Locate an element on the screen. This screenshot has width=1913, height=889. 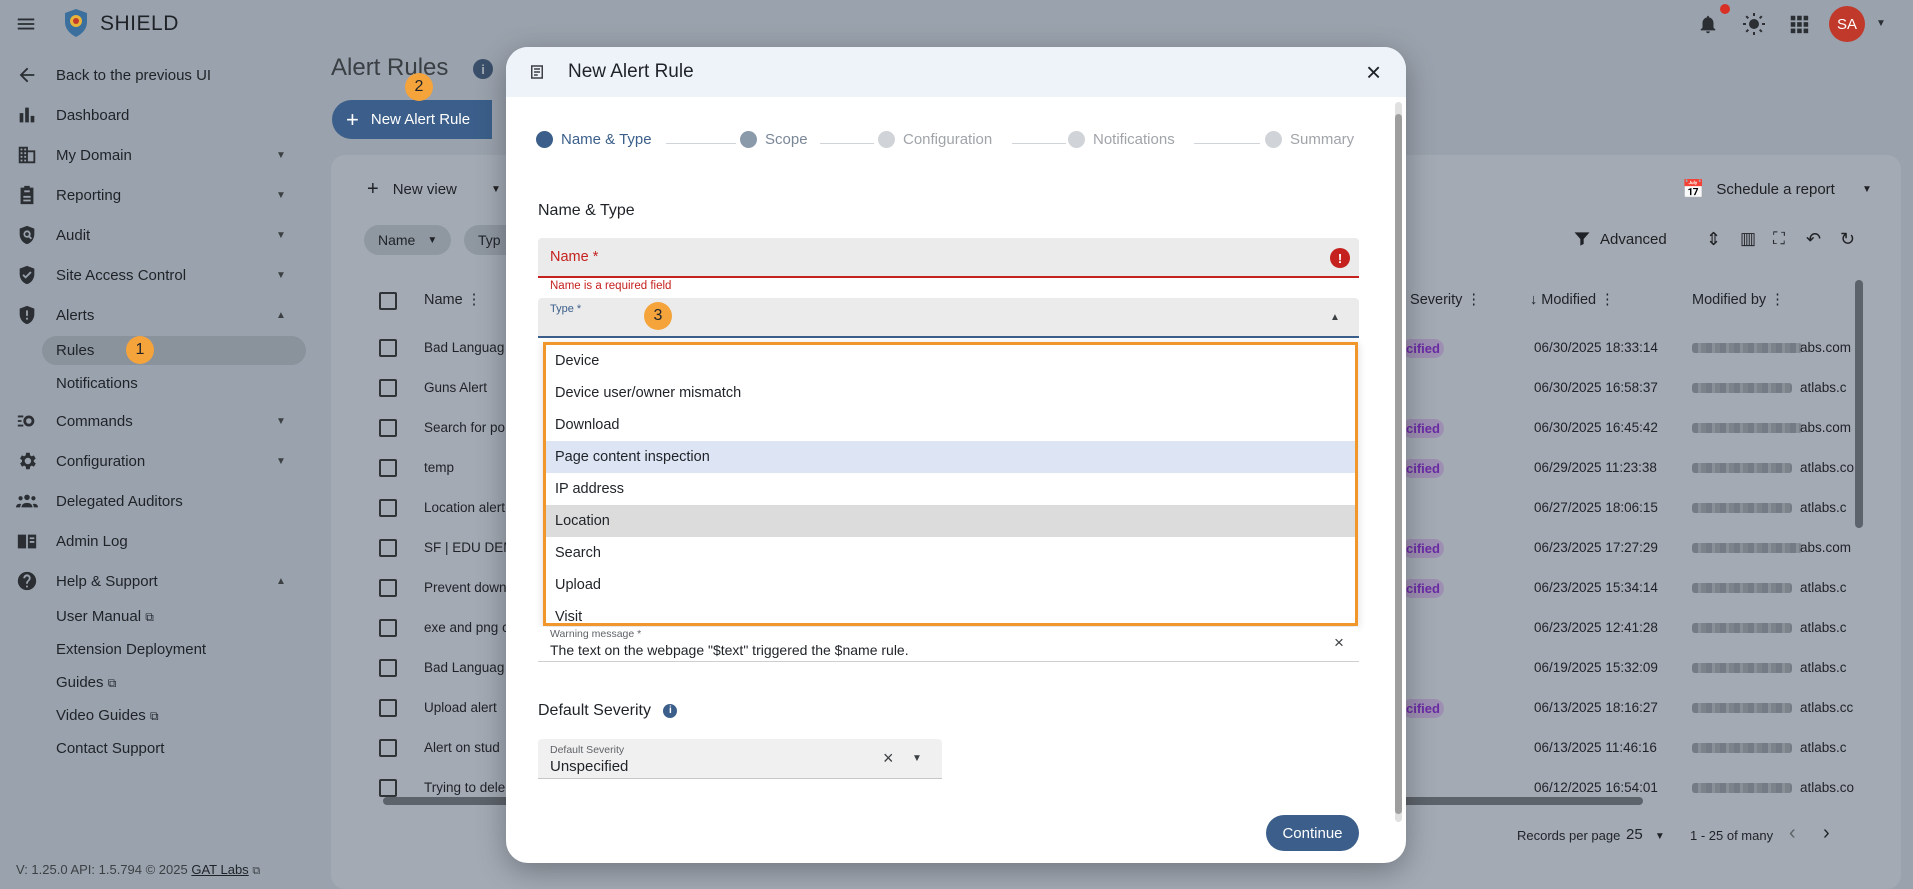
row-name: Upload alert is located at coordinates (460, 707).